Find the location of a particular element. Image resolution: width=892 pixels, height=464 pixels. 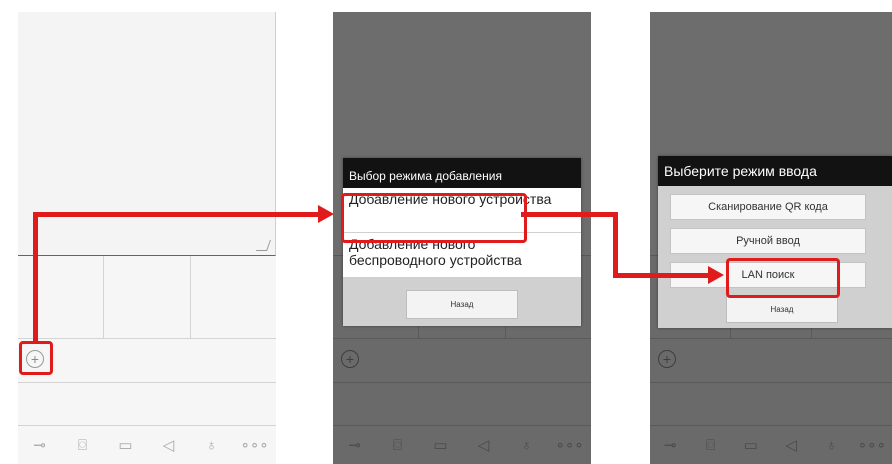

expand-icon is located at coordinates (263, 245).